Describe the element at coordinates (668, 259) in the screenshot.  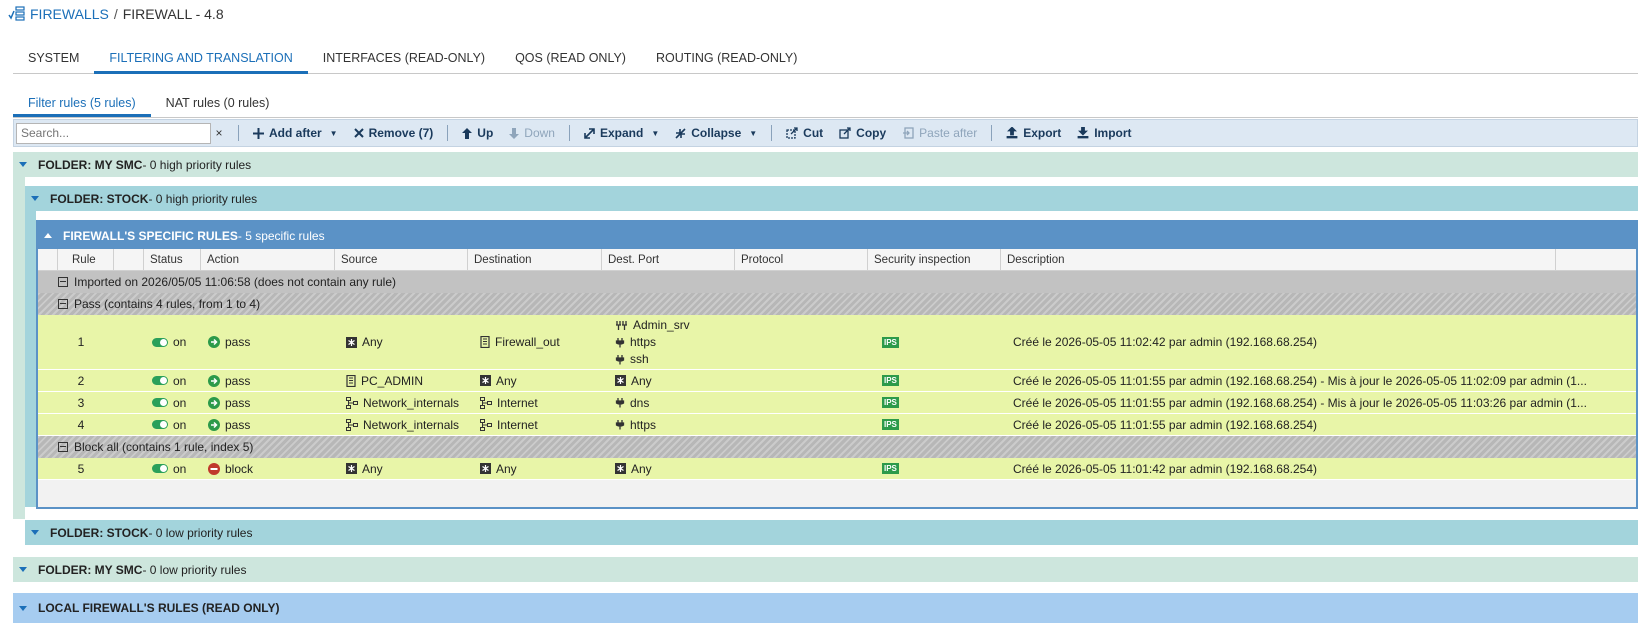
I see `column-dest-port: Dest. Port` at that location.